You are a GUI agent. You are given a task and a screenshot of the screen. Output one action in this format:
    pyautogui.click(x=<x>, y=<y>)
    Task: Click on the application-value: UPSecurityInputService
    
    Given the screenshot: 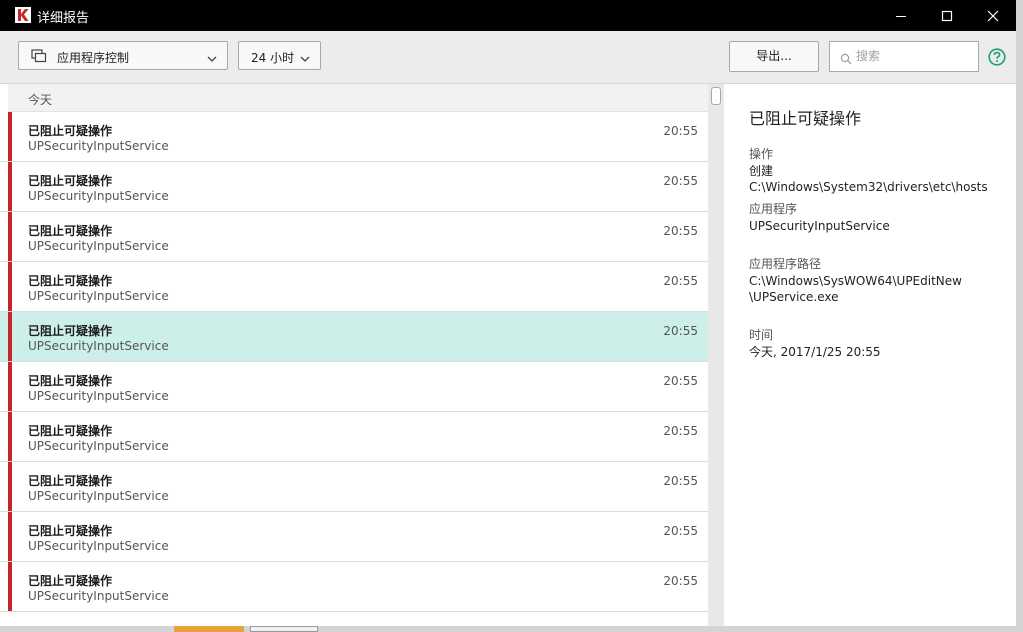 What is the action you would take?
    pyautogui.click(x=819, y=226)
    